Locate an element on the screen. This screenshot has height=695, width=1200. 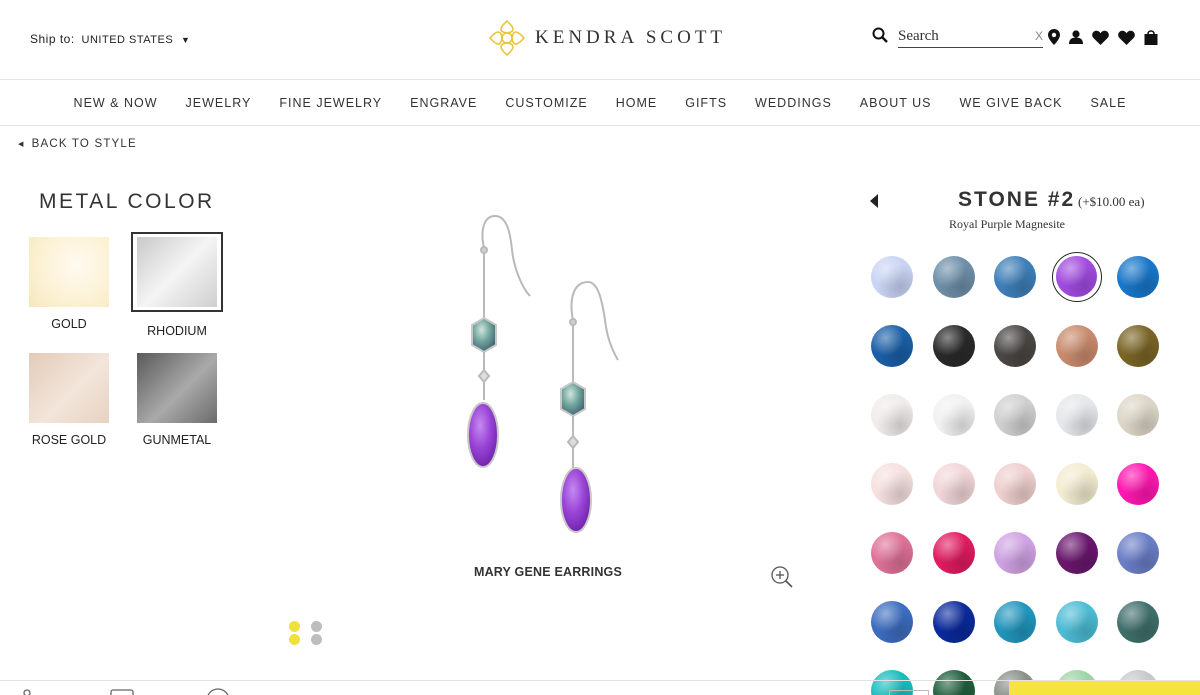
nav-jewelry: JEWELRY is located at coordinates (219, 103).